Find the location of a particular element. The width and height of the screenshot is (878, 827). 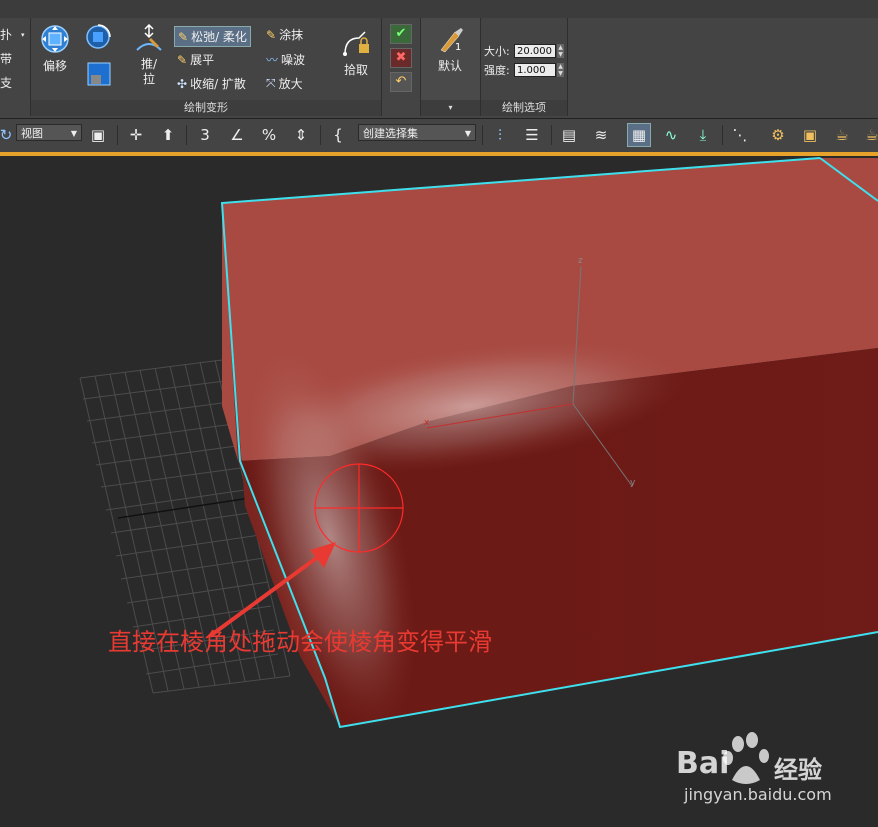

snap-3d-icon: 3 is located at coordinates (205, 135).